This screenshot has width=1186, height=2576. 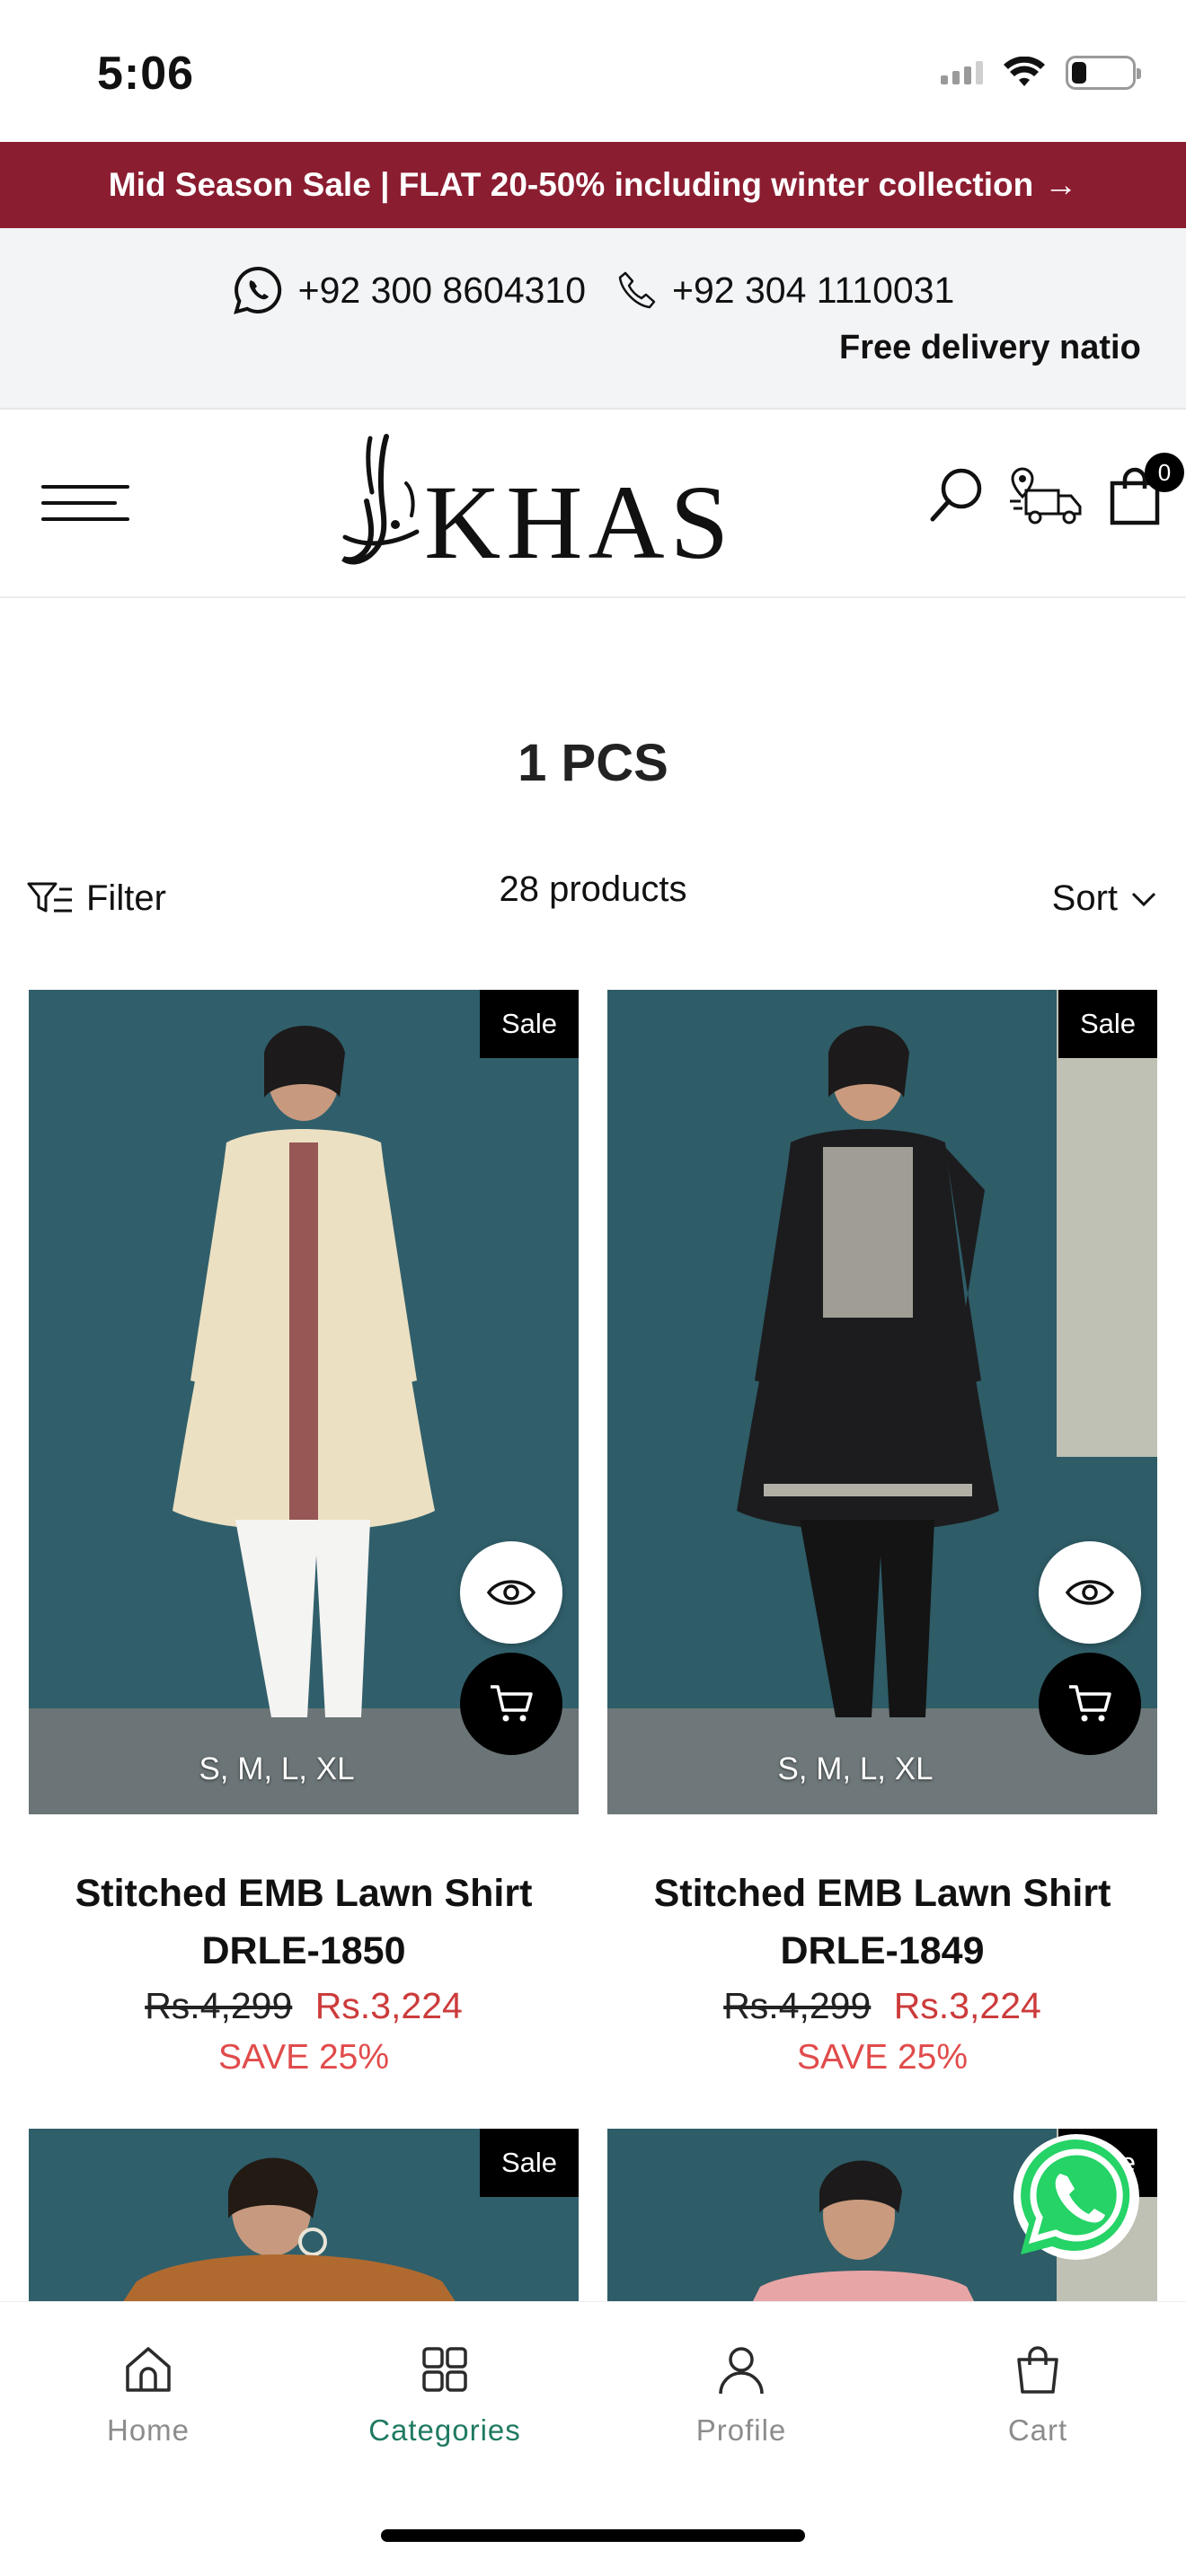 What do you see at coordinates (1037, 2430) in the screenshot?
I see `nav-label: Cart` at bounding box center [1037, 2430].